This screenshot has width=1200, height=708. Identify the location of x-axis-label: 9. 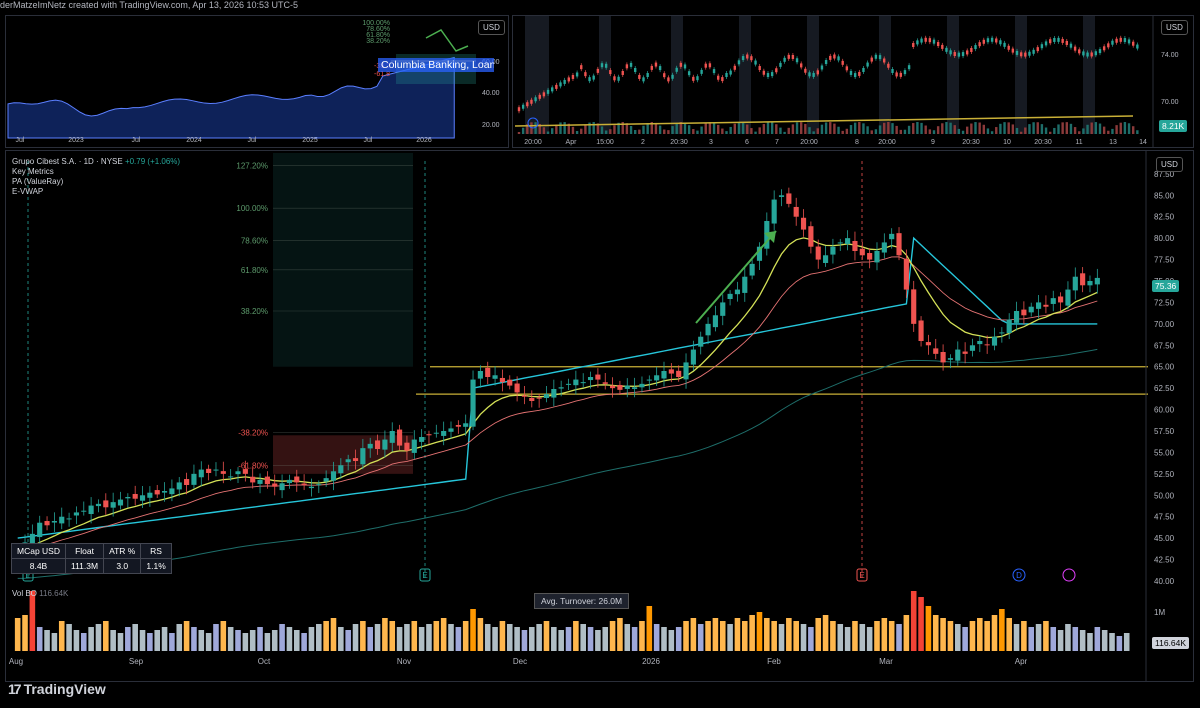
(933, 142).